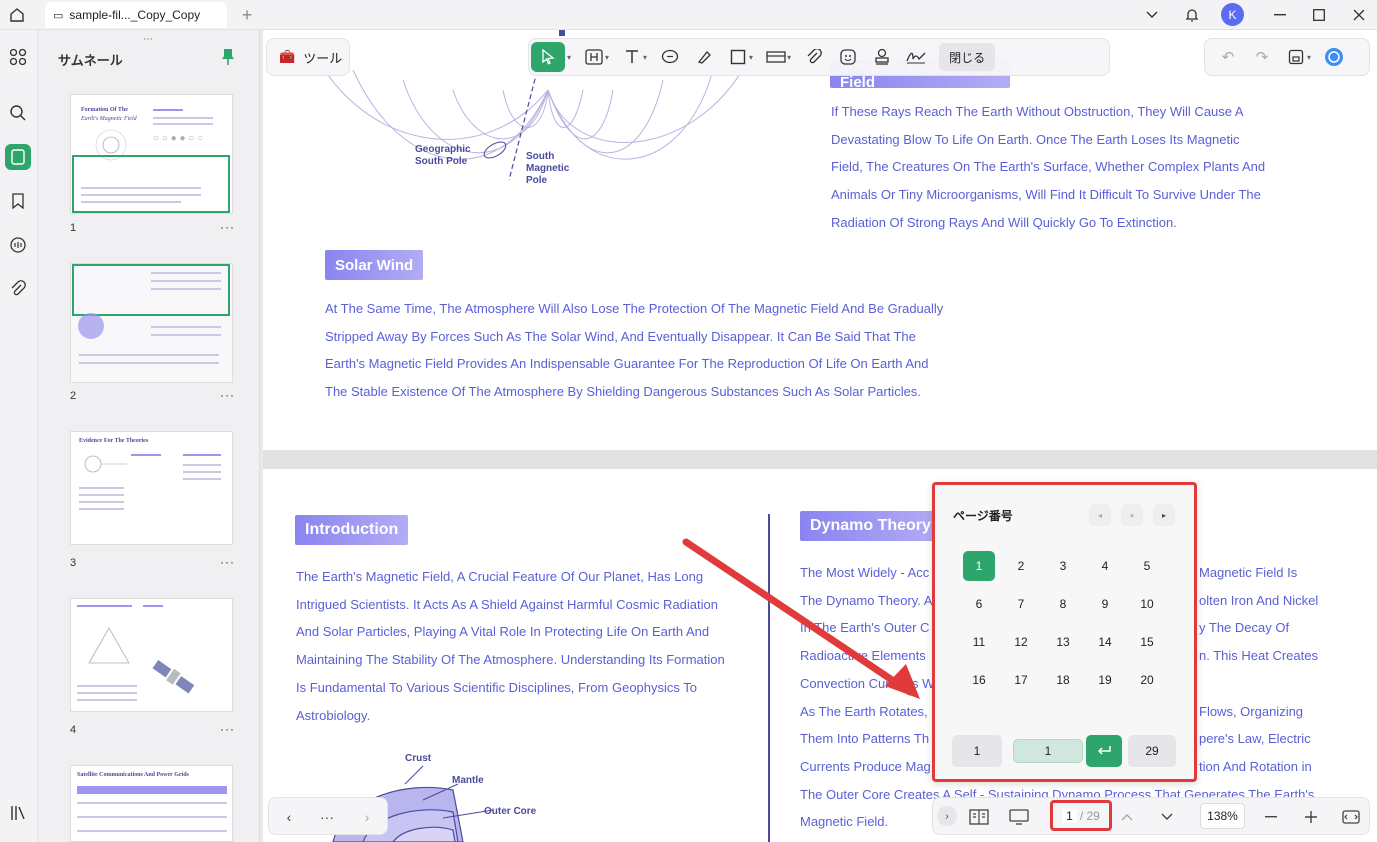 The width and height of the screenshot is (1377, 842). Describe the element at coordinates (151, 488) in the screenshot. I see `page-thumbnail-3: Evidence For The Theories` at that location.